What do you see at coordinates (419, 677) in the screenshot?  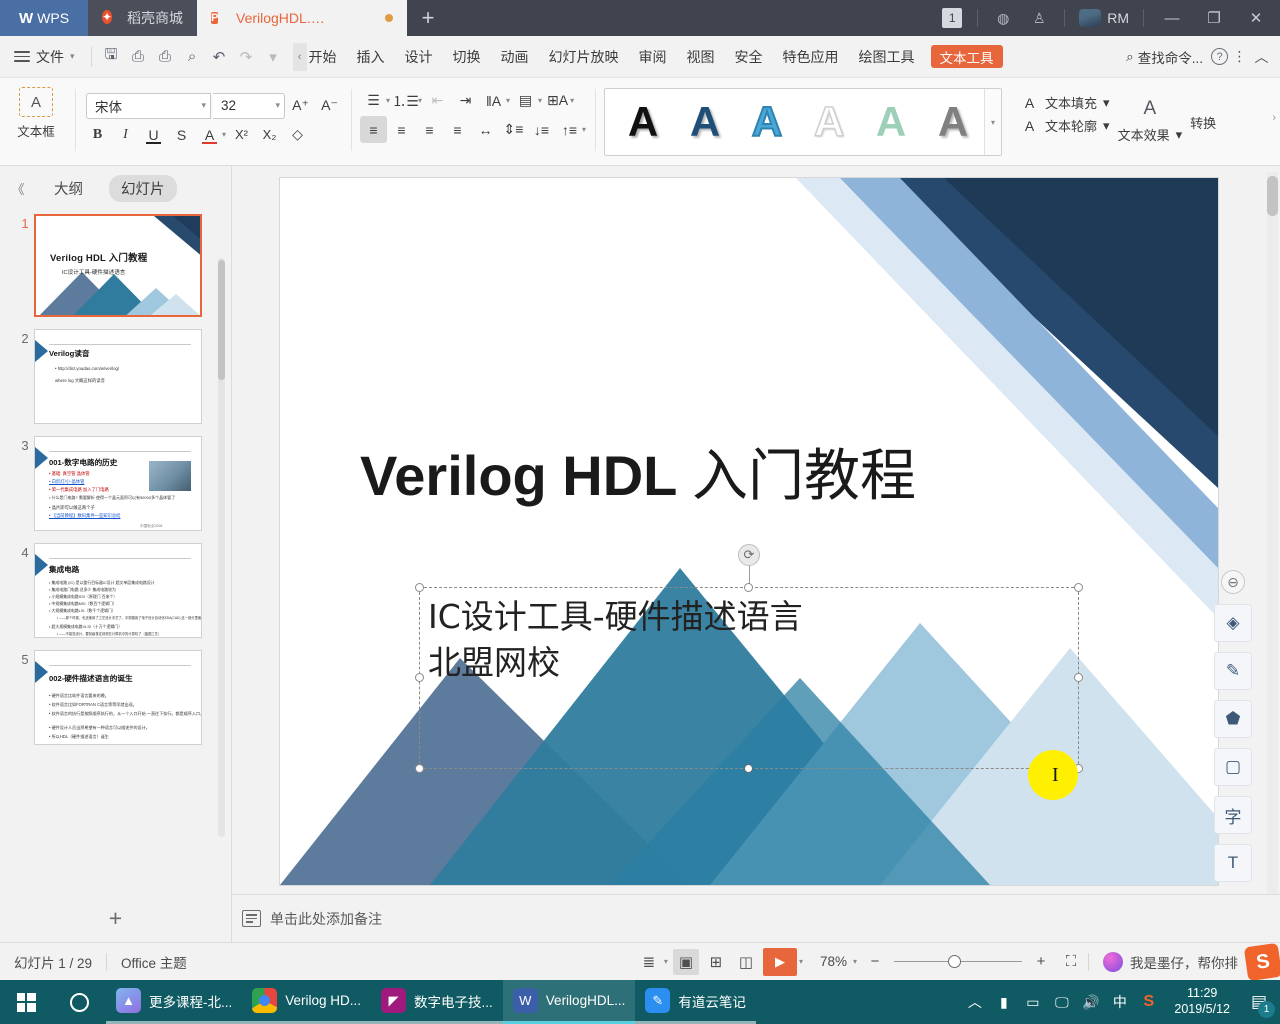 I see `resize-handle-w` at bounding box center [419, 677].